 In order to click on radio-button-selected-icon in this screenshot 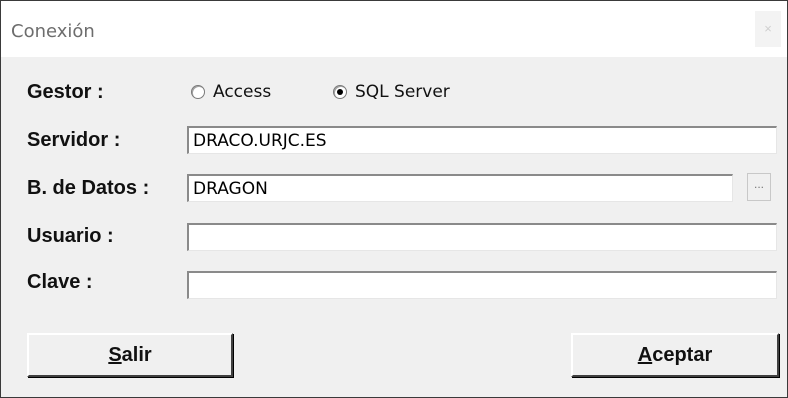, I will do `click(340, 92)`.